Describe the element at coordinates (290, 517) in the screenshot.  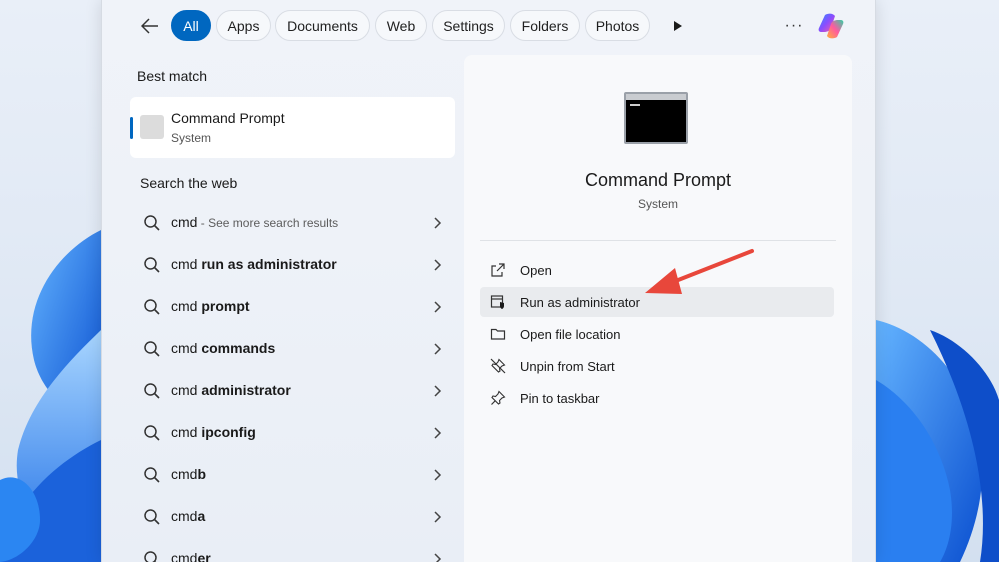
I see `web-result-row: cmda` at that location.